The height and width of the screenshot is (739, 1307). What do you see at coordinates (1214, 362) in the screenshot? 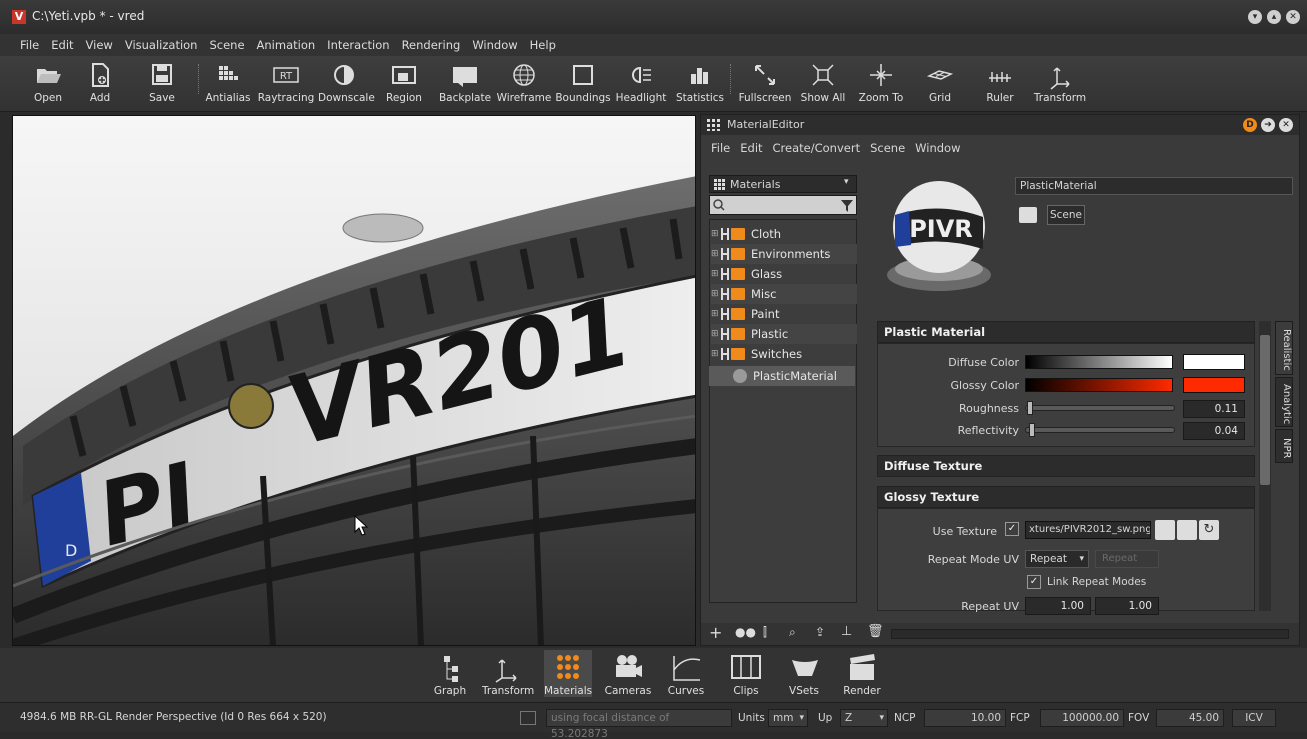
I see `diffuse-color-swatch` at bounding box center [1214, 362].